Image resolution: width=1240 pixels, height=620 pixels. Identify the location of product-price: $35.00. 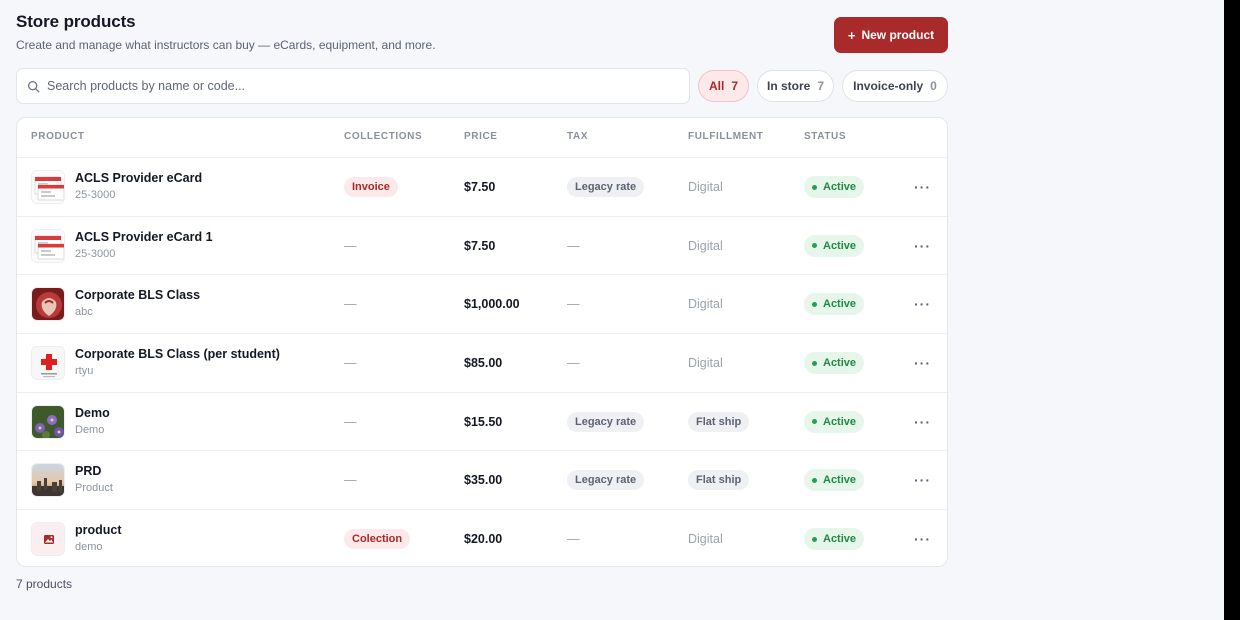
(483, 480).